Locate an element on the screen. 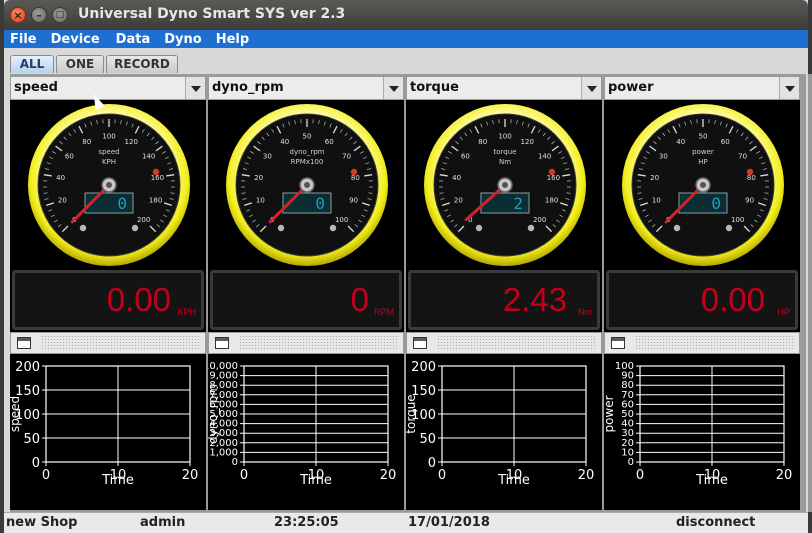 The height and width of the screenshot is (533, 812). menu-data: Data is located at coordinates (133, 39).